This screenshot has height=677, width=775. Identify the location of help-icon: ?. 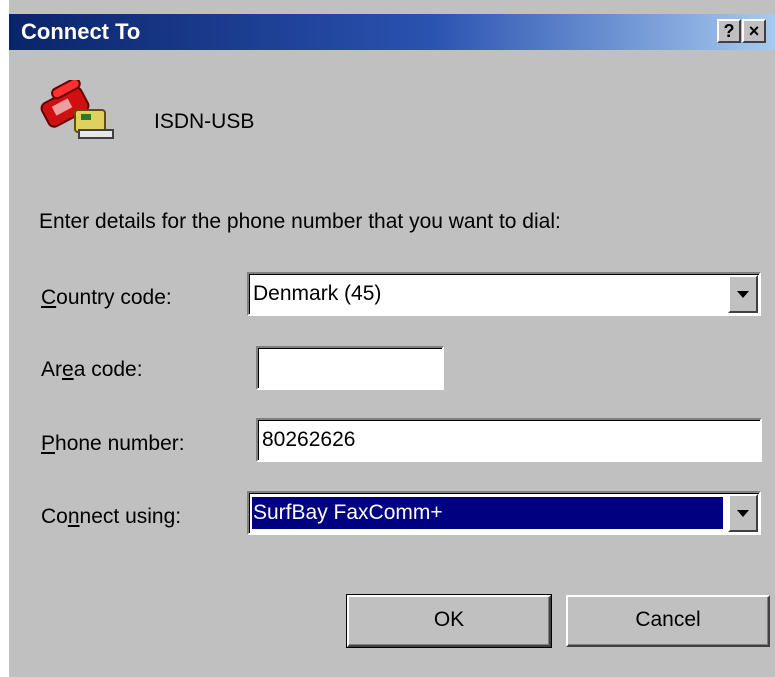
(729, 31).